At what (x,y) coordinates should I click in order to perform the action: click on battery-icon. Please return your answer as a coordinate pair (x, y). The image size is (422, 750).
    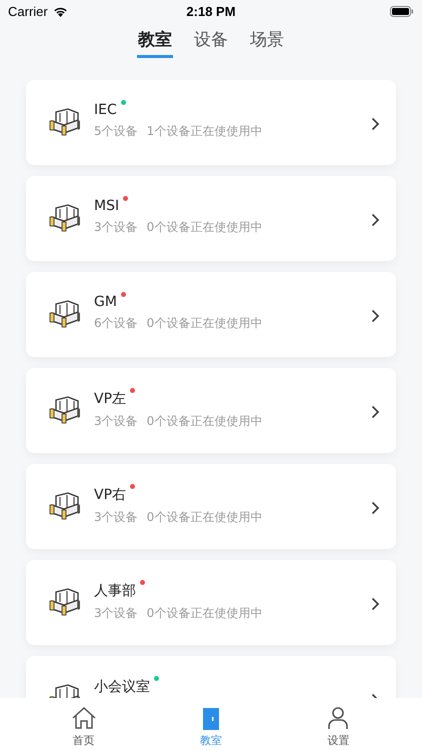
    Looking at the image, I should click on (402, 11).